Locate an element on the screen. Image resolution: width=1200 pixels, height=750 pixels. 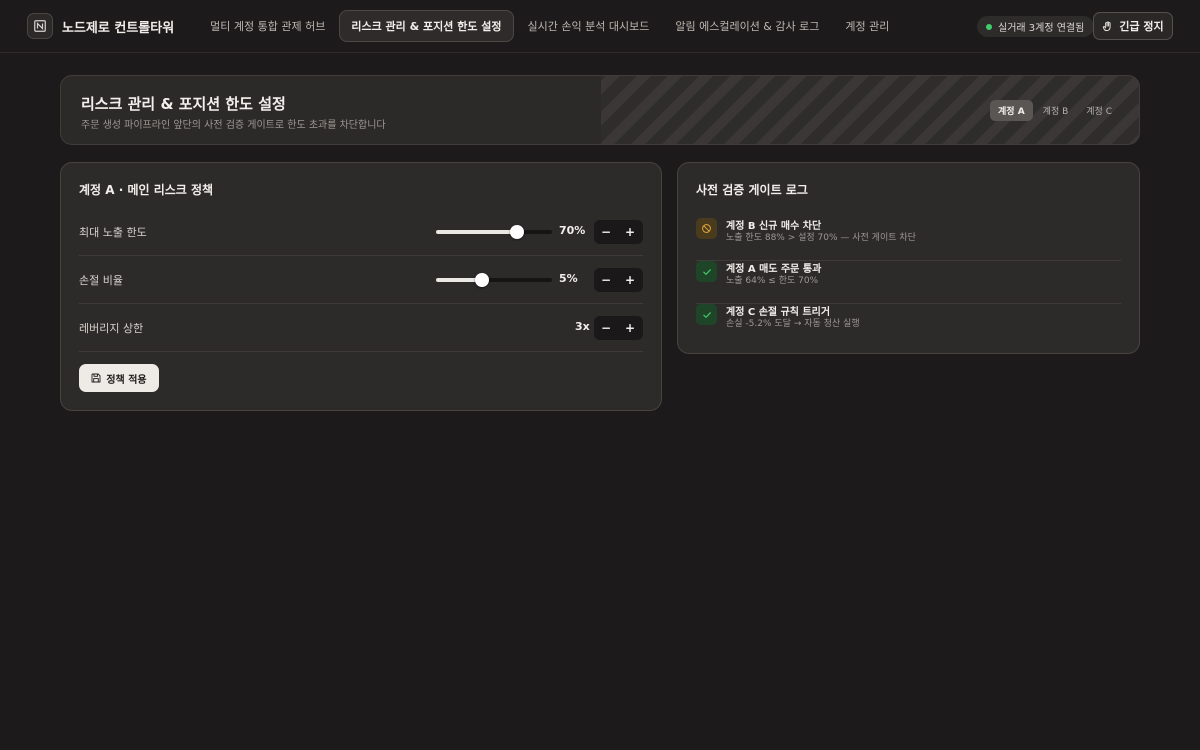
apply-policy-button: 정책 적용 is located at coordinates (119, 378).